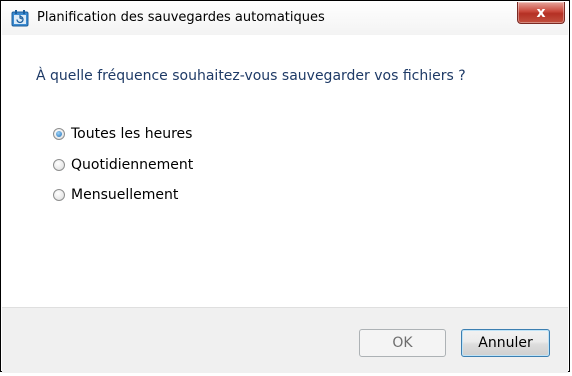 The height and width of the screenshot is (376, 572). What do you see at coordinates (505, 343) in the screenshot?
I see `cancel-button: Annuler` at bounding box center [505, 343].